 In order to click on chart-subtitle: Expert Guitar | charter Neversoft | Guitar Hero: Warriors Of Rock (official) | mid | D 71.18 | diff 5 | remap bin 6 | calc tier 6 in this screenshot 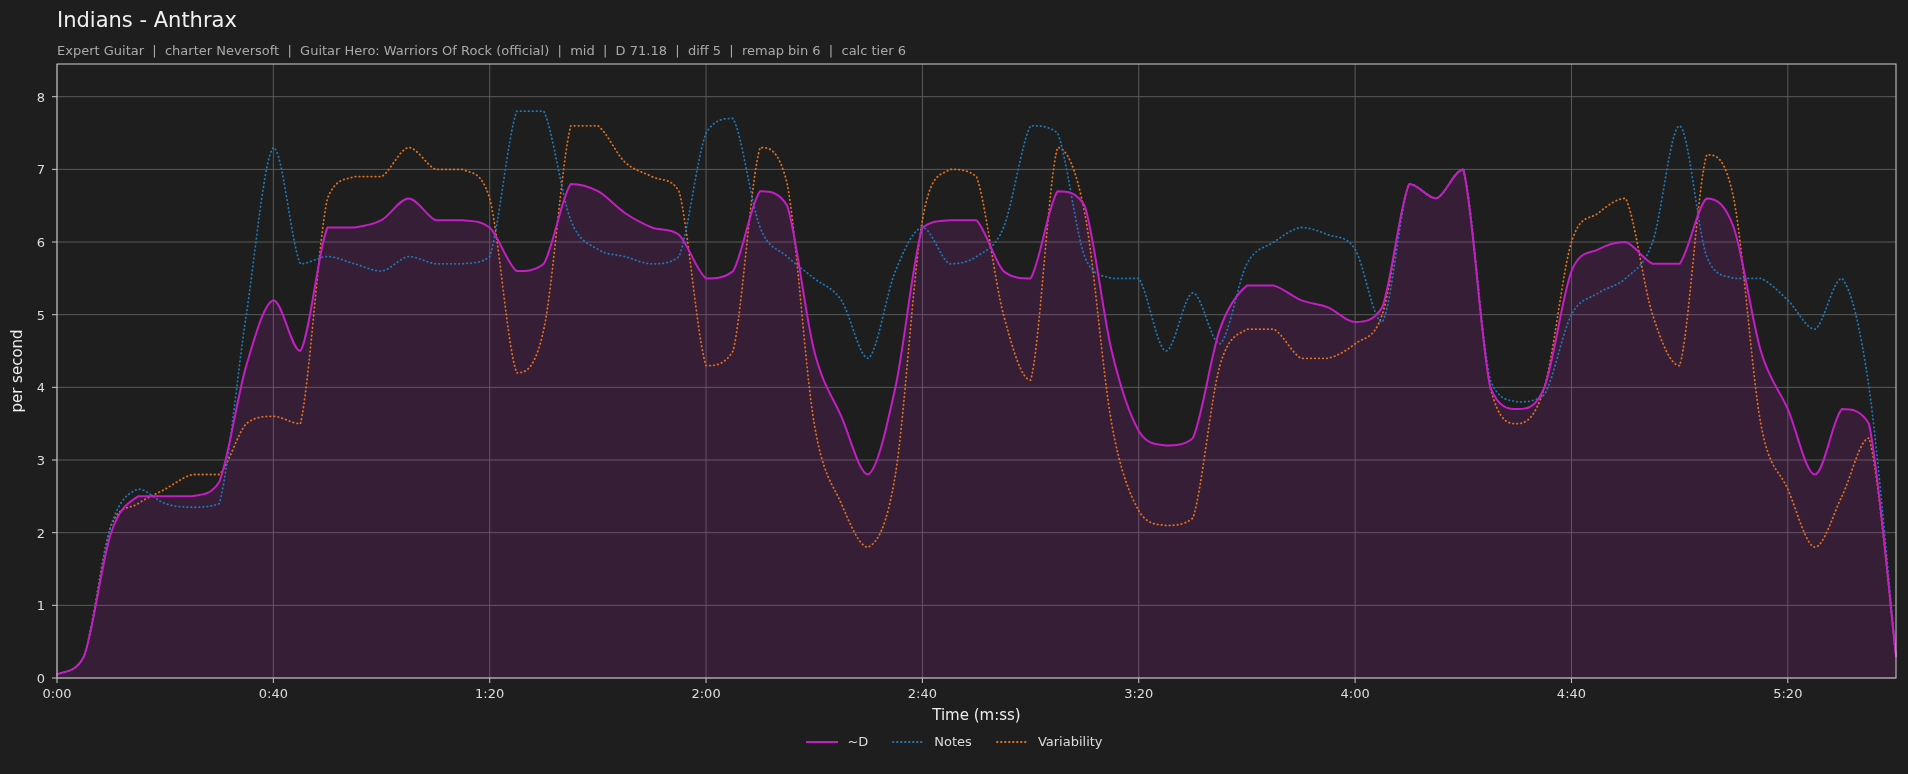, I will do `click(482, 51)`.